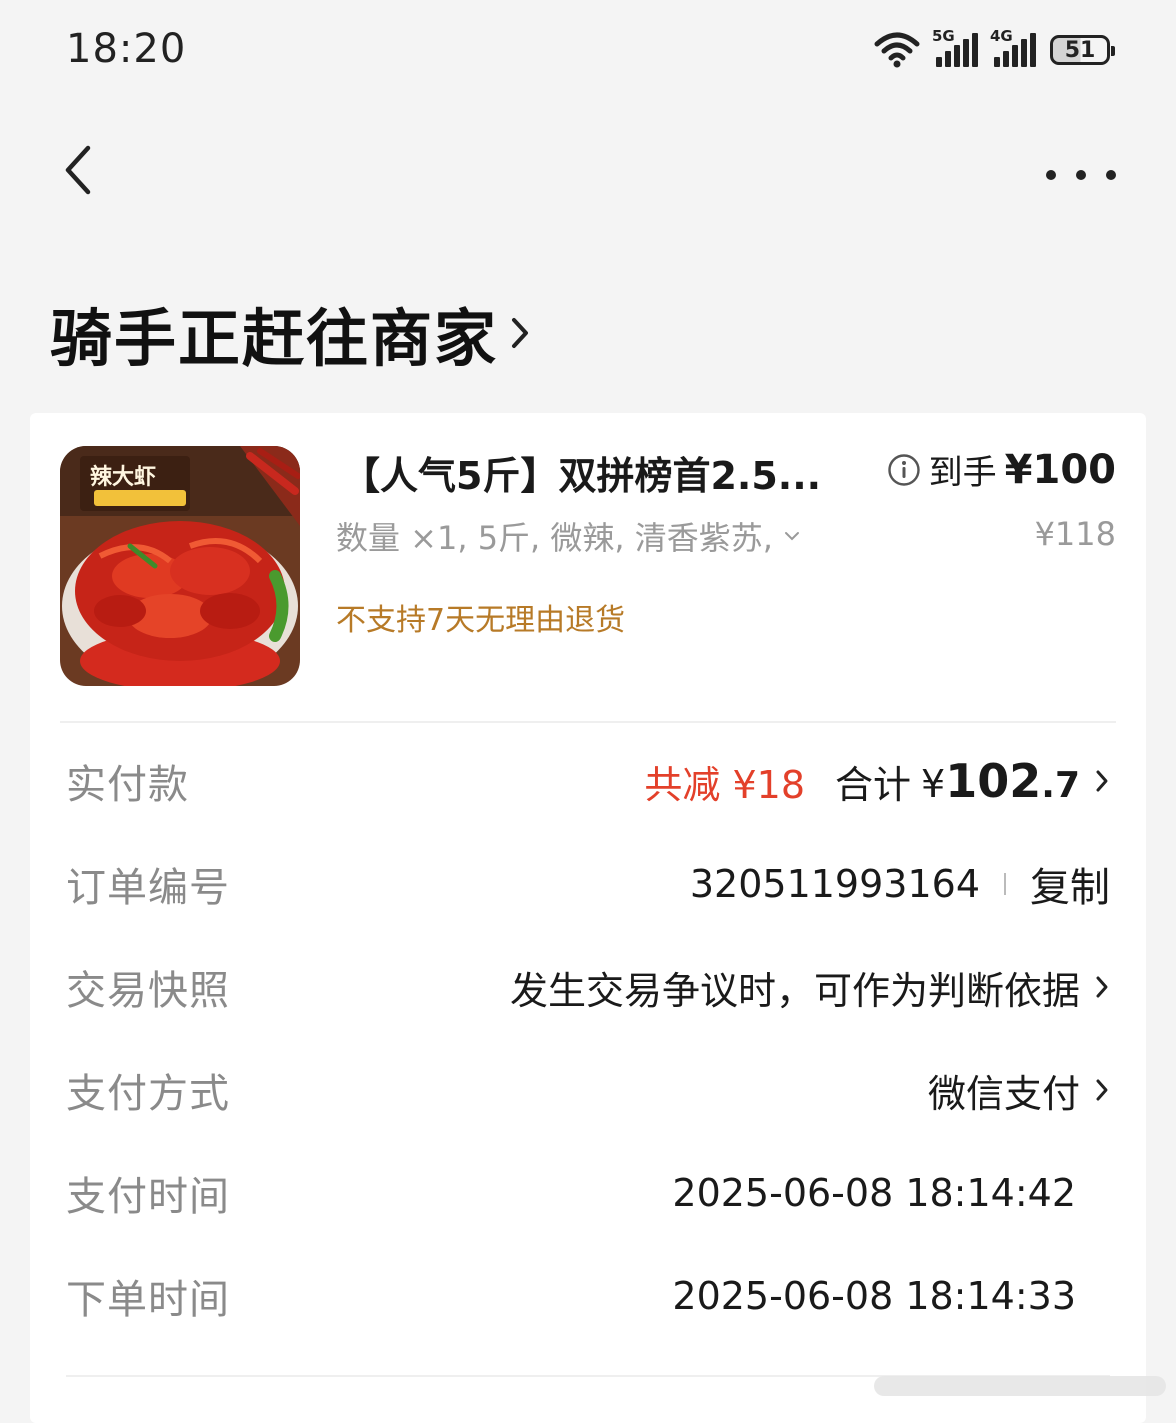 Image resolution: width=1176 pixels, height=1423 pixels. I want to click on total-currency: ¥, so click(933, 784).